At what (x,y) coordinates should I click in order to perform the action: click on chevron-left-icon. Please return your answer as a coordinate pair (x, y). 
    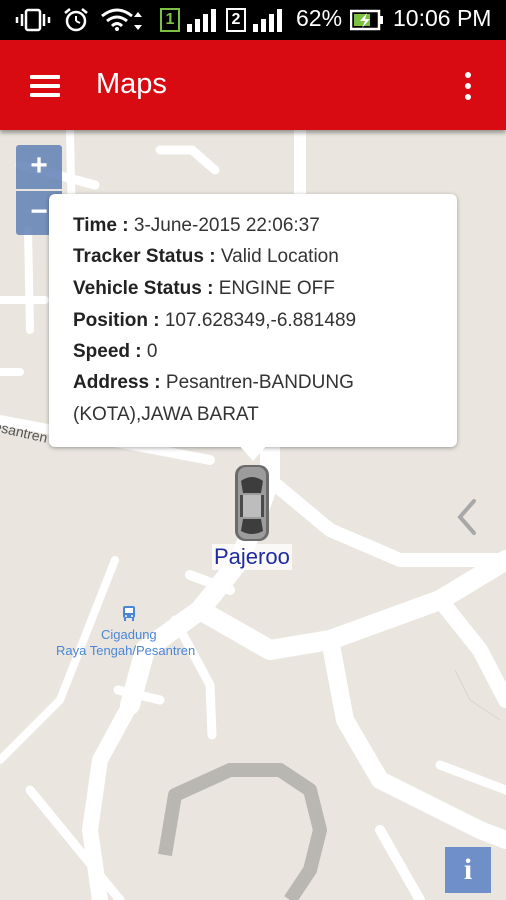
    Looking at the image, I should click on (467, 517).